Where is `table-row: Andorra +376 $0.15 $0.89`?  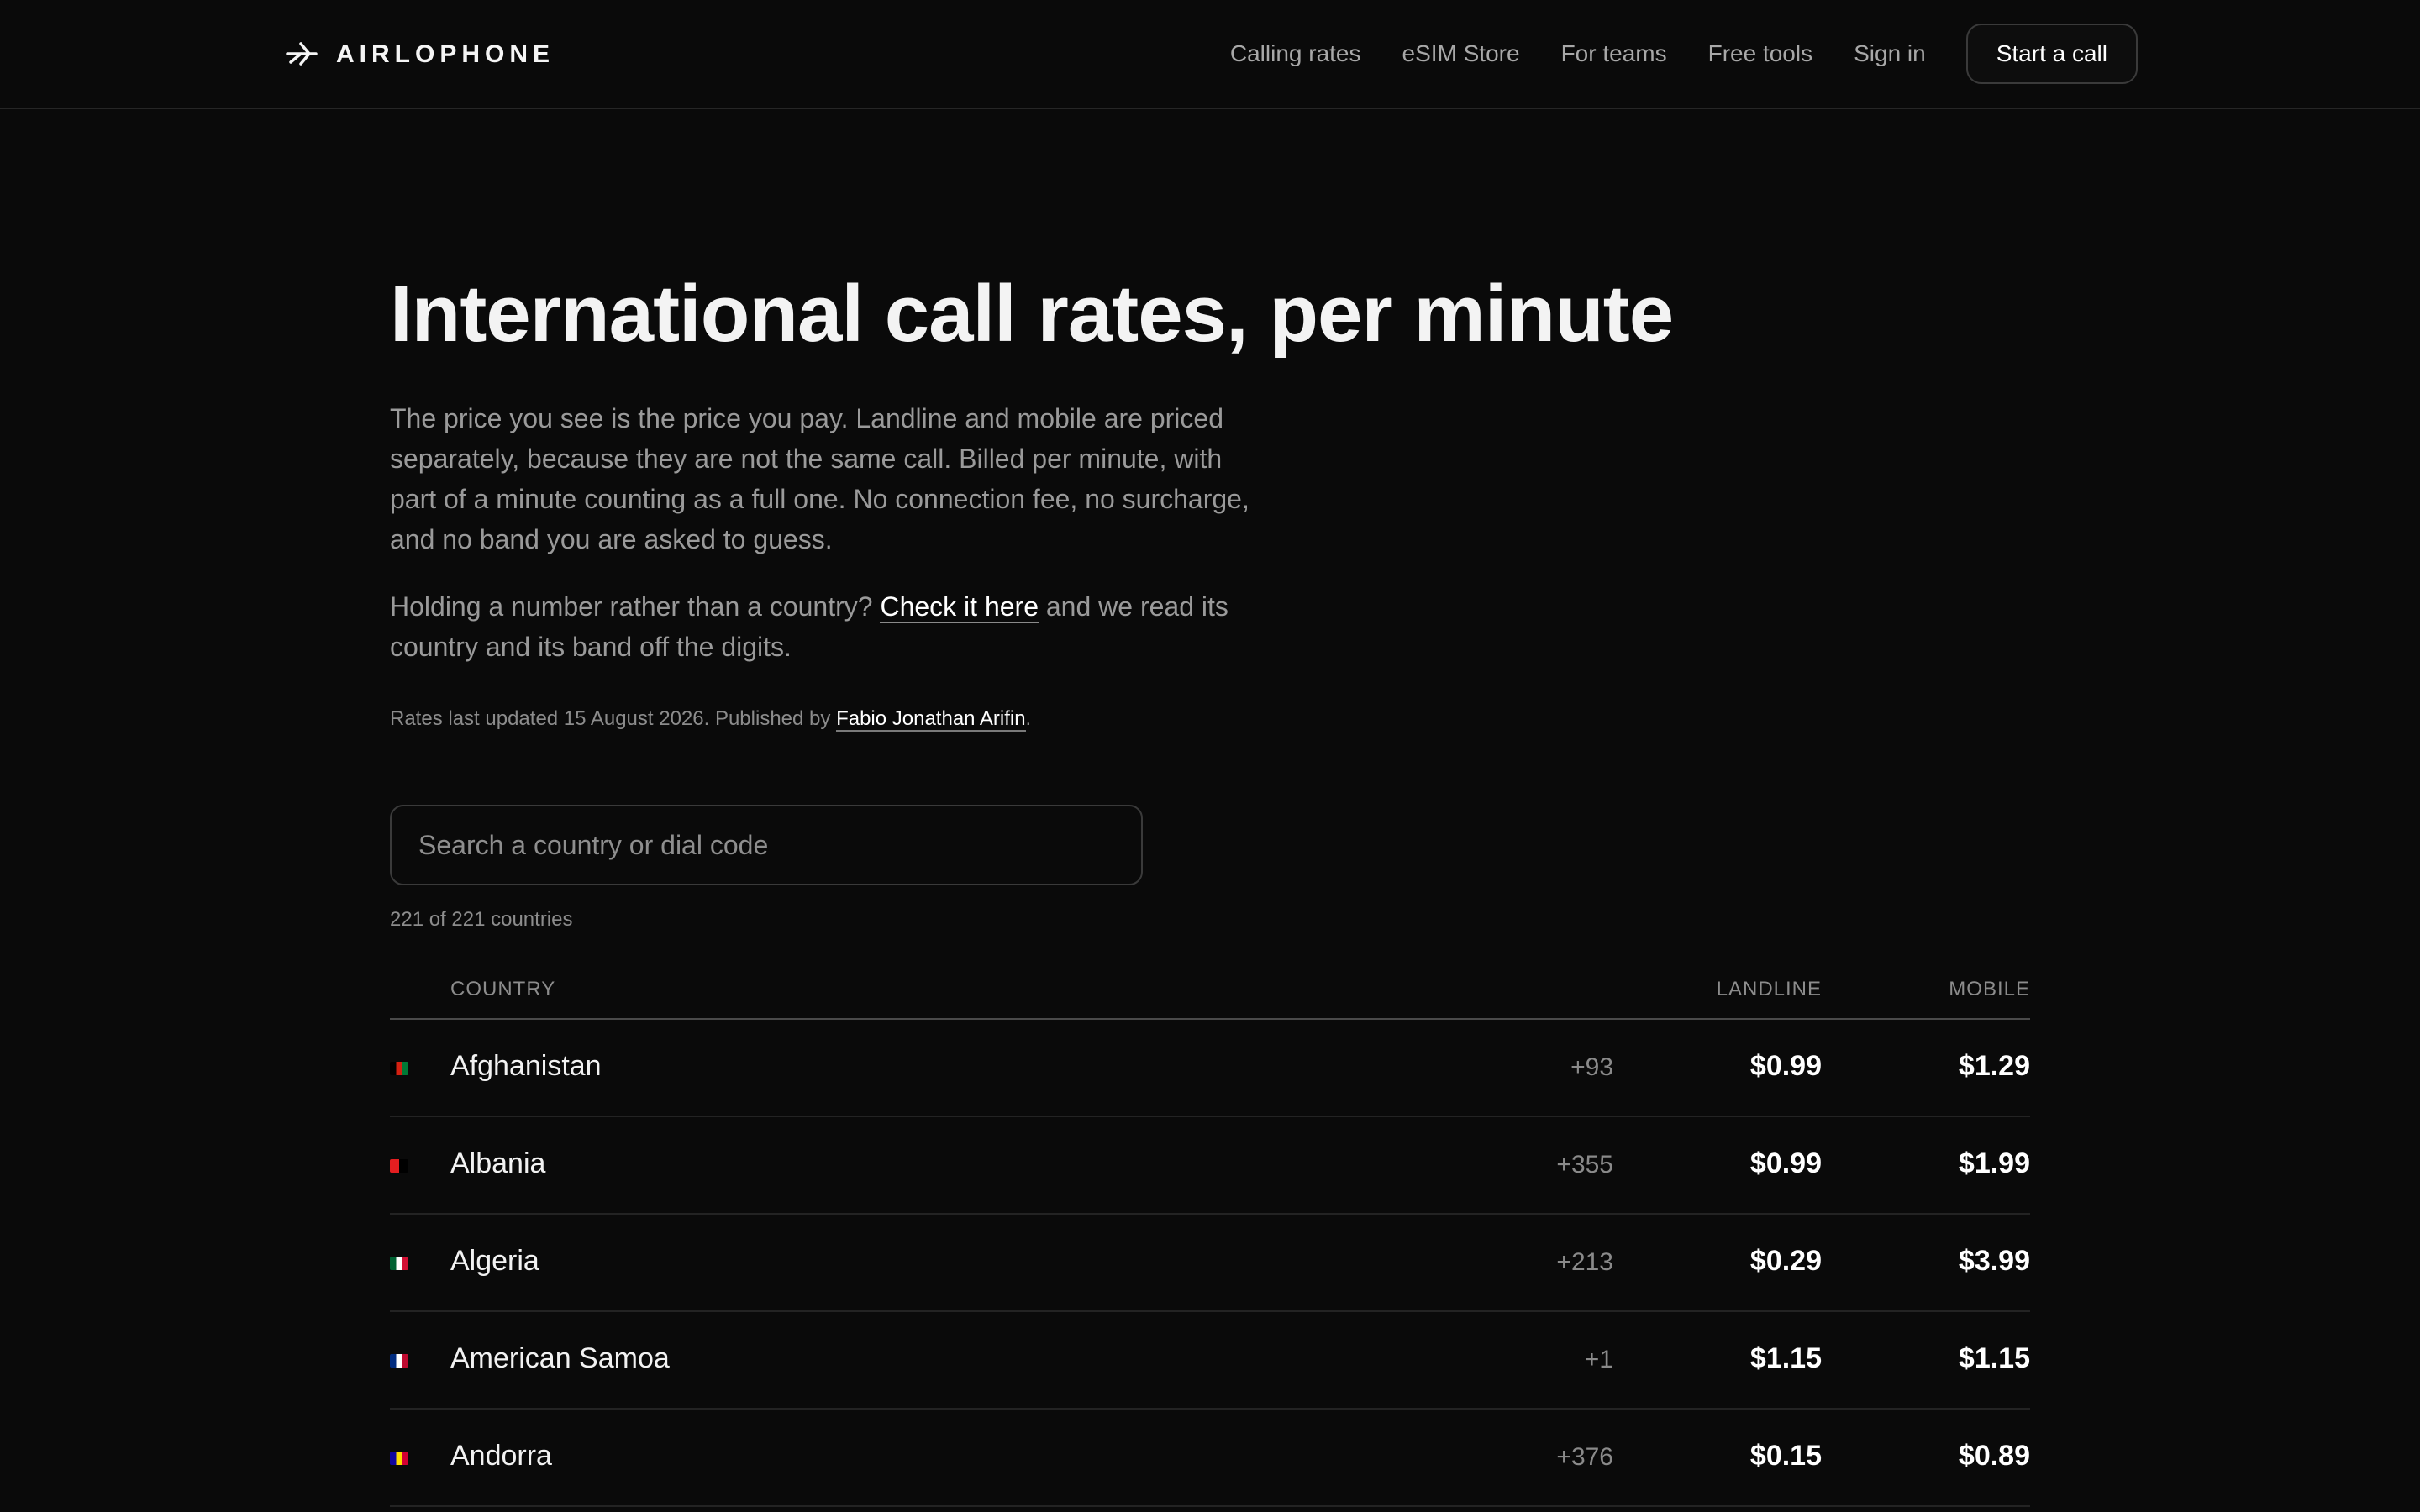 table-row: Andorra +376 $0.15 $0.89 is located at coordinates (1210, 1458).